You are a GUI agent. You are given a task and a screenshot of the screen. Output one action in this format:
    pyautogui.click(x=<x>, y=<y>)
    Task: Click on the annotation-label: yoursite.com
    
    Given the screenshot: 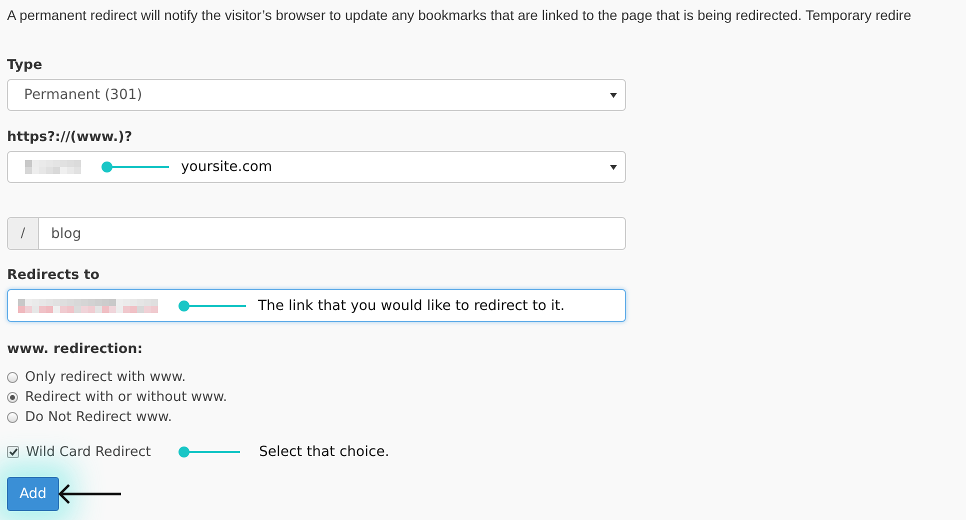 What is the action you would take?
    pyautogui.click(x=226, y=167)
    